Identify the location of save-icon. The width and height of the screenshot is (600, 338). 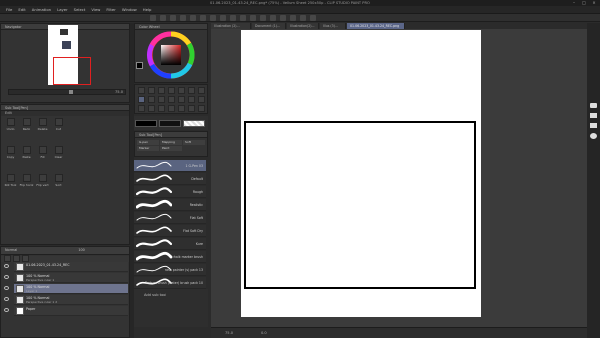
(173, 18).